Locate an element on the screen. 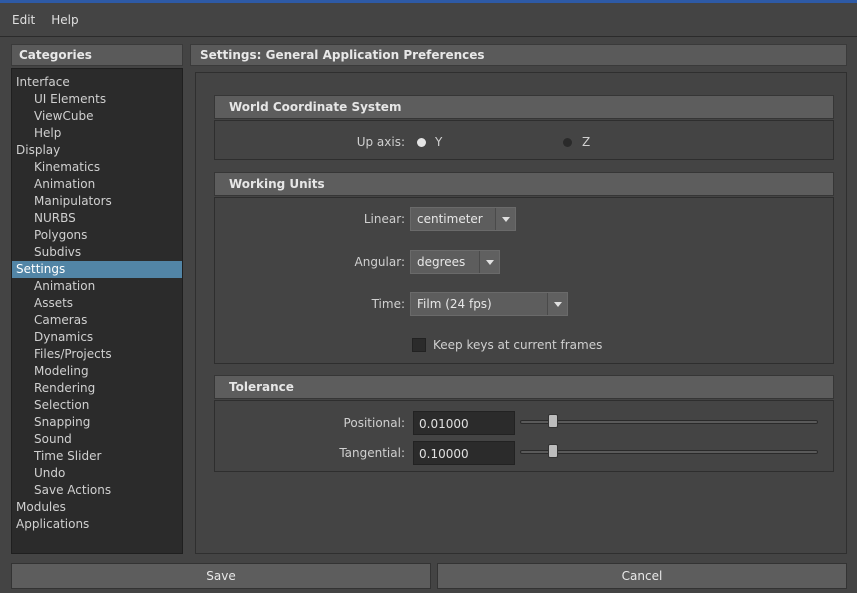 The image size is (857, 593). tangential-field: 0.10000 is located at coordinates (464, 453).